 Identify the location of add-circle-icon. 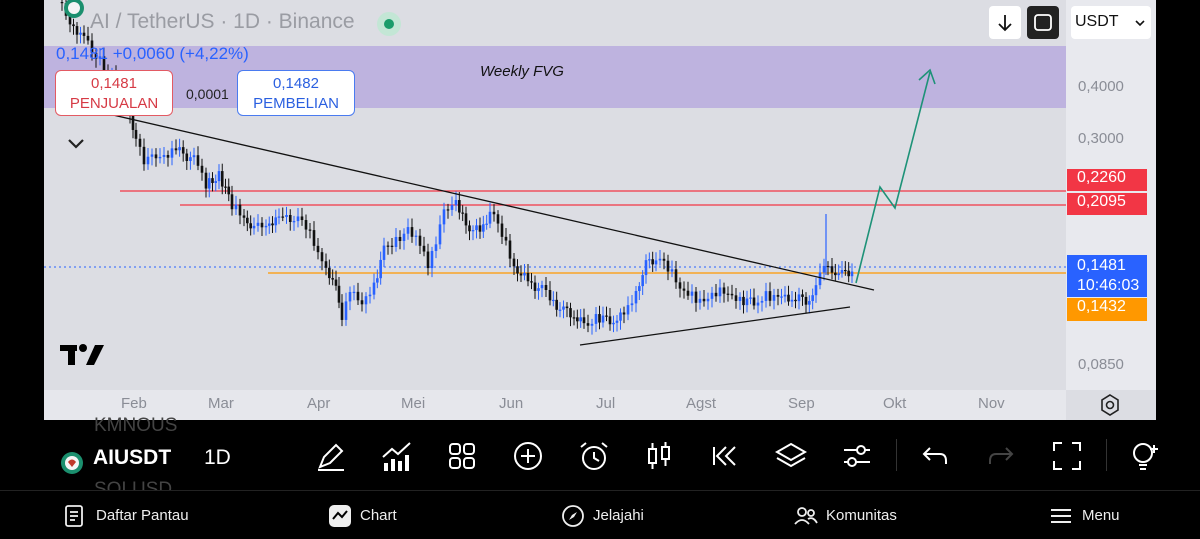
(528, 456).